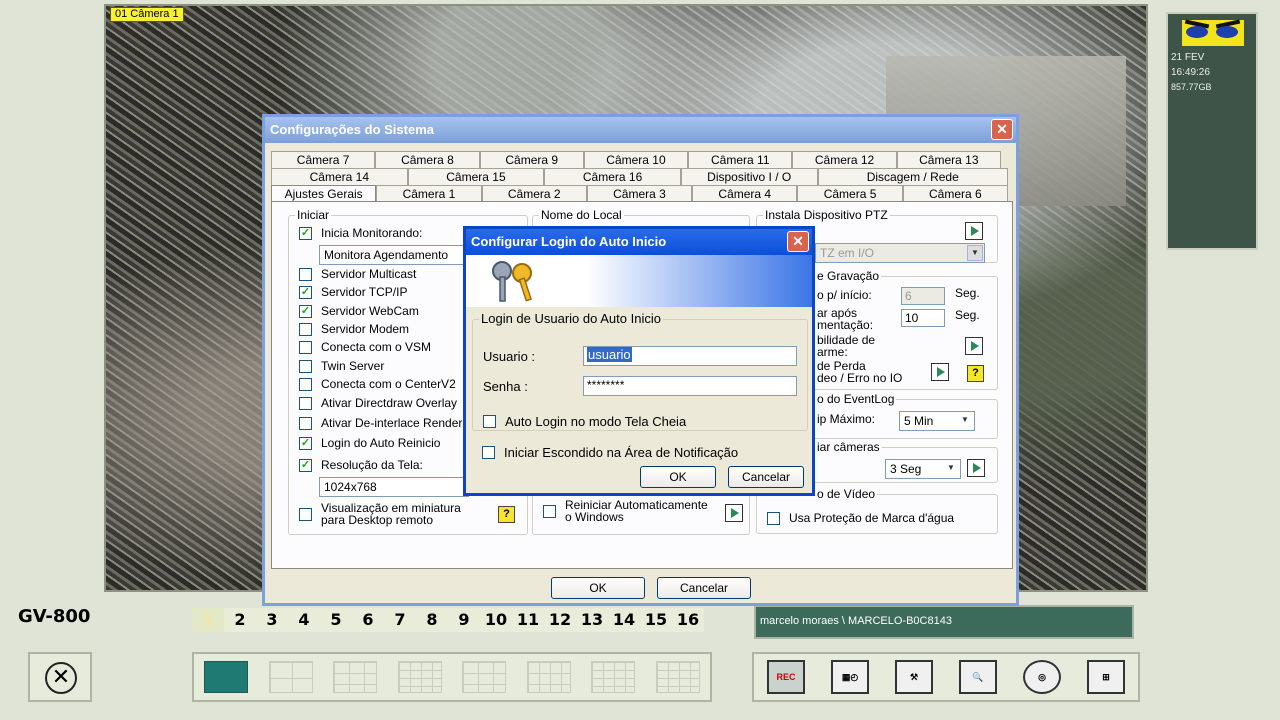  I want to click on ptz-group-title: Instala Dispositivo PTZ, so click(826, 215).